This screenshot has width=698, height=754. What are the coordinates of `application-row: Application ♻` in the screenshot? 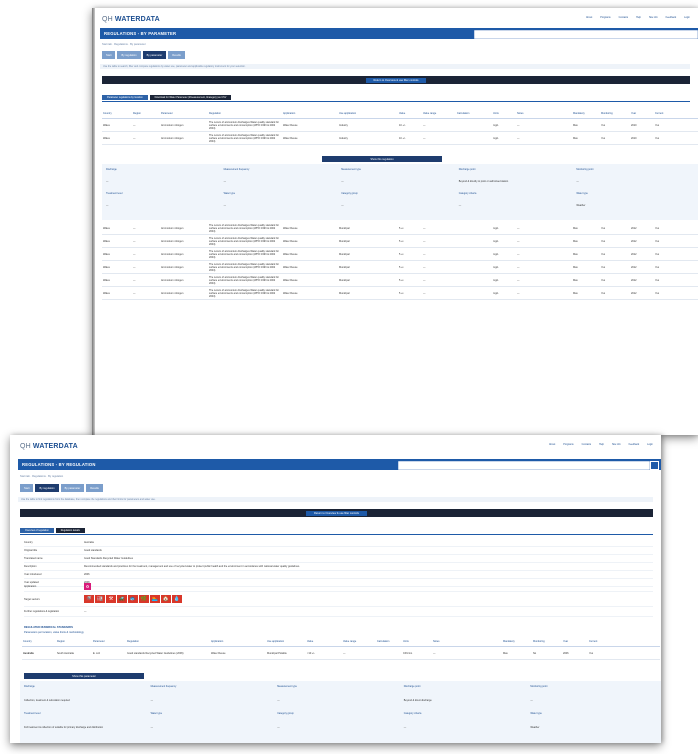 It's located at (338, 586).